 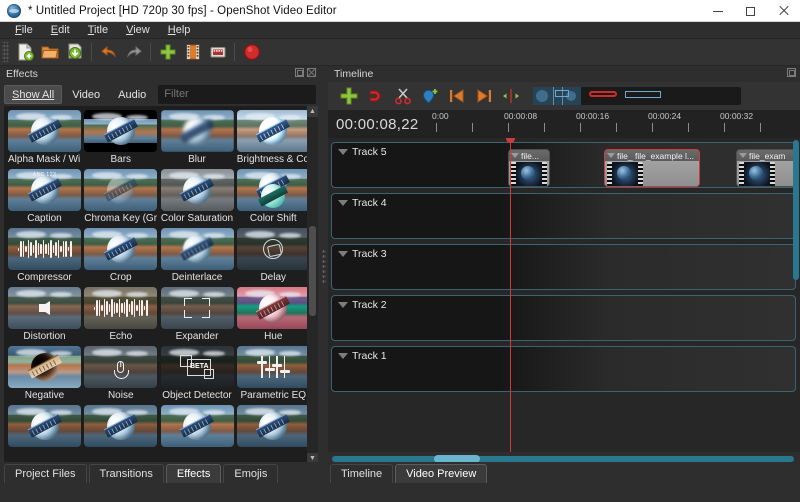 What do you see at coordinates (563, 267) in the screenshot?
I see `timeline-track: Track 3` at bounding box center [563, 267].